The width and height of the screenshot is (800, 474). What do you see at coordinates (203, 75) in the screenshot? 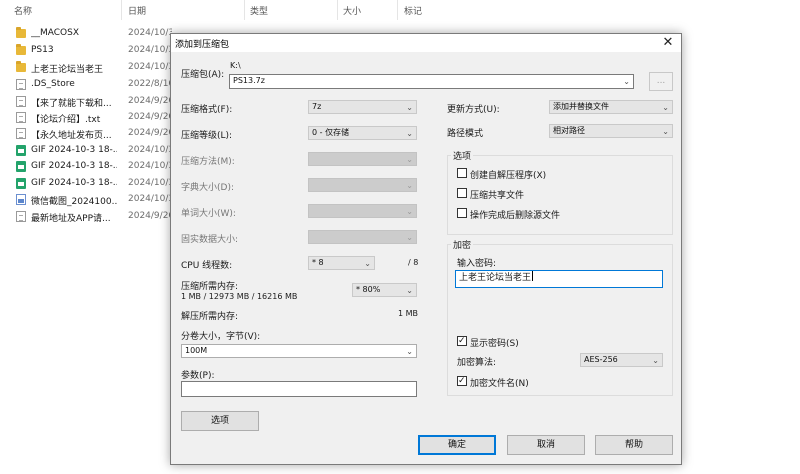
I see `archive-label: 压缩包(A):` at bounding box center [203, 75].